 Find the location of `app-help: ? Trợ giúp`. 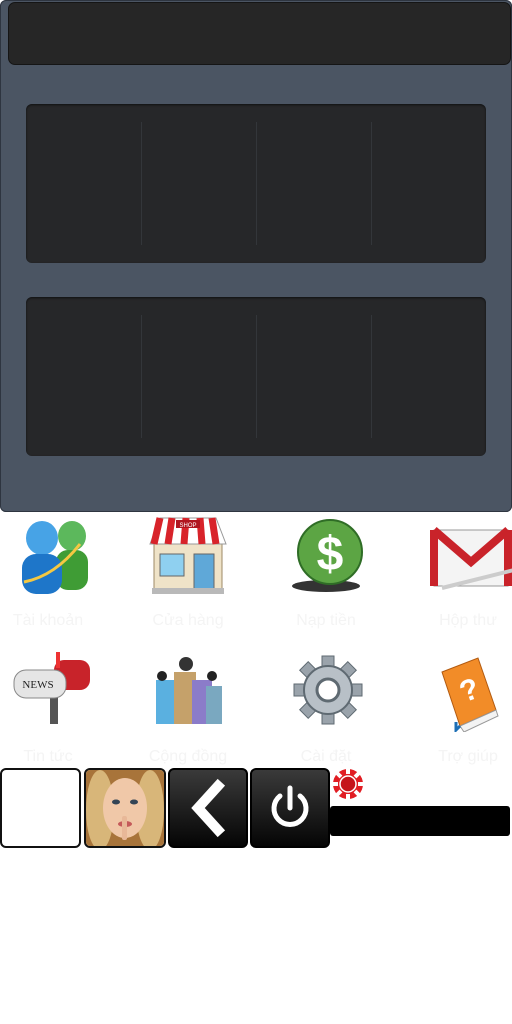

app-help: ? Trợ giúp is located at coordinates (460, 708).